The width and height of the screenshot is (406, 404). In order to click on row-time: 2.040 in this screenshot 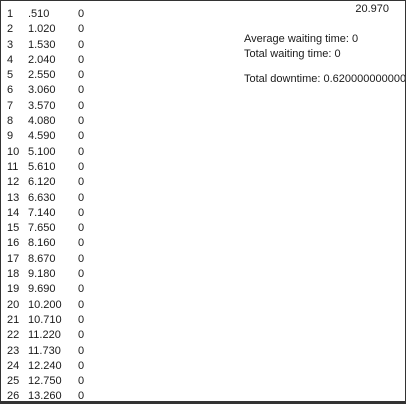, I will do `click(42, 59)`.